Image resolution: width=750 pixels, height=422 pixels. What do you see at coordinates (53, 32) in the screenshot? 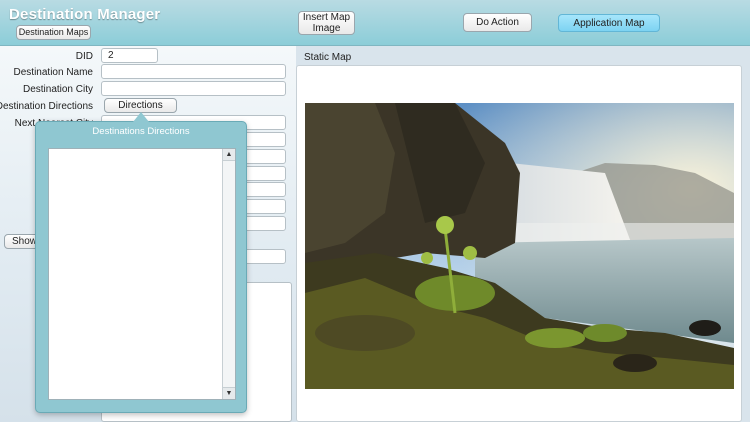
I see `destination-maps-button: Destination Maps` at bounding box center [53, 32].